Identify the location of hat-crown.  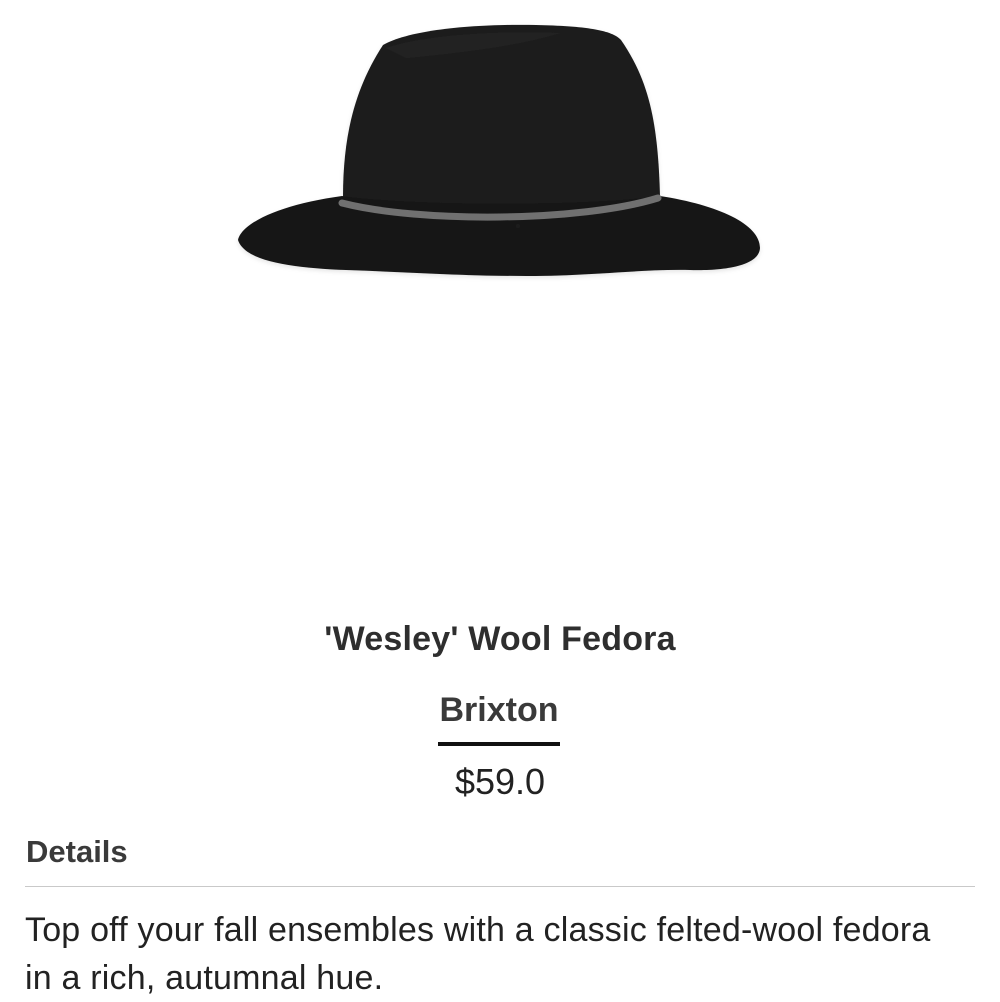
(501, 116).